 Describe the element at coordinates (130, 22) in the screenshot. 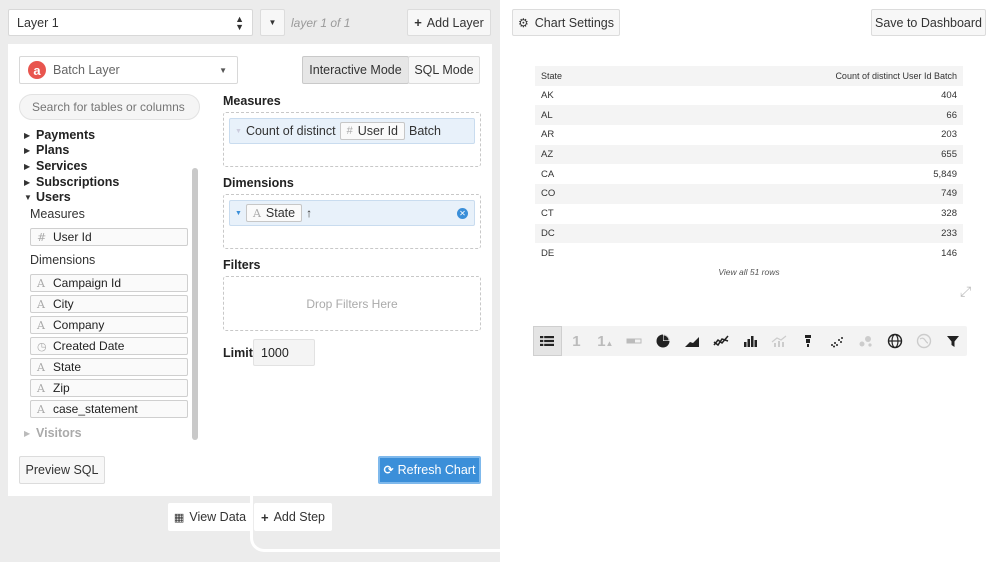

I see `layer-select: Layer 1 ▲ ▼` at that location.